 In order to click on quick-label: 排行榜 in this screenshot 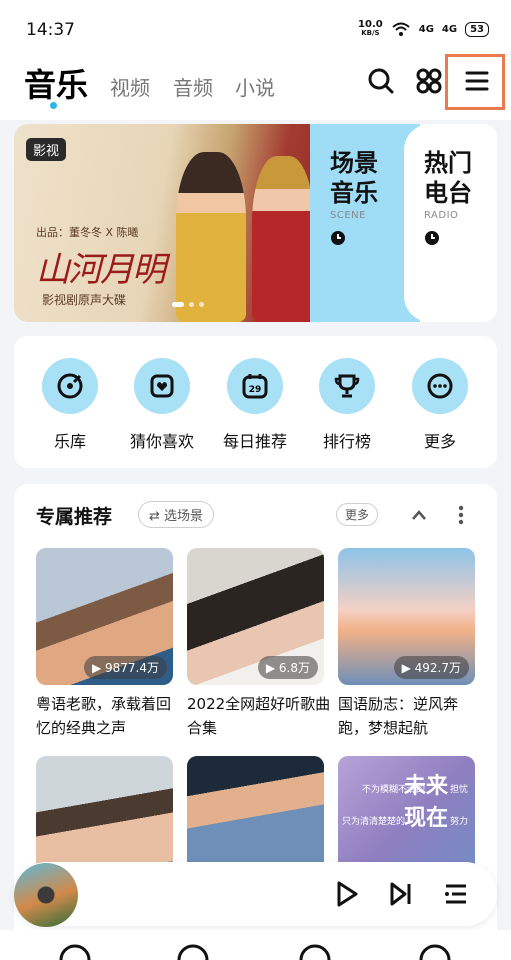, I will do `click(346, 441)`.